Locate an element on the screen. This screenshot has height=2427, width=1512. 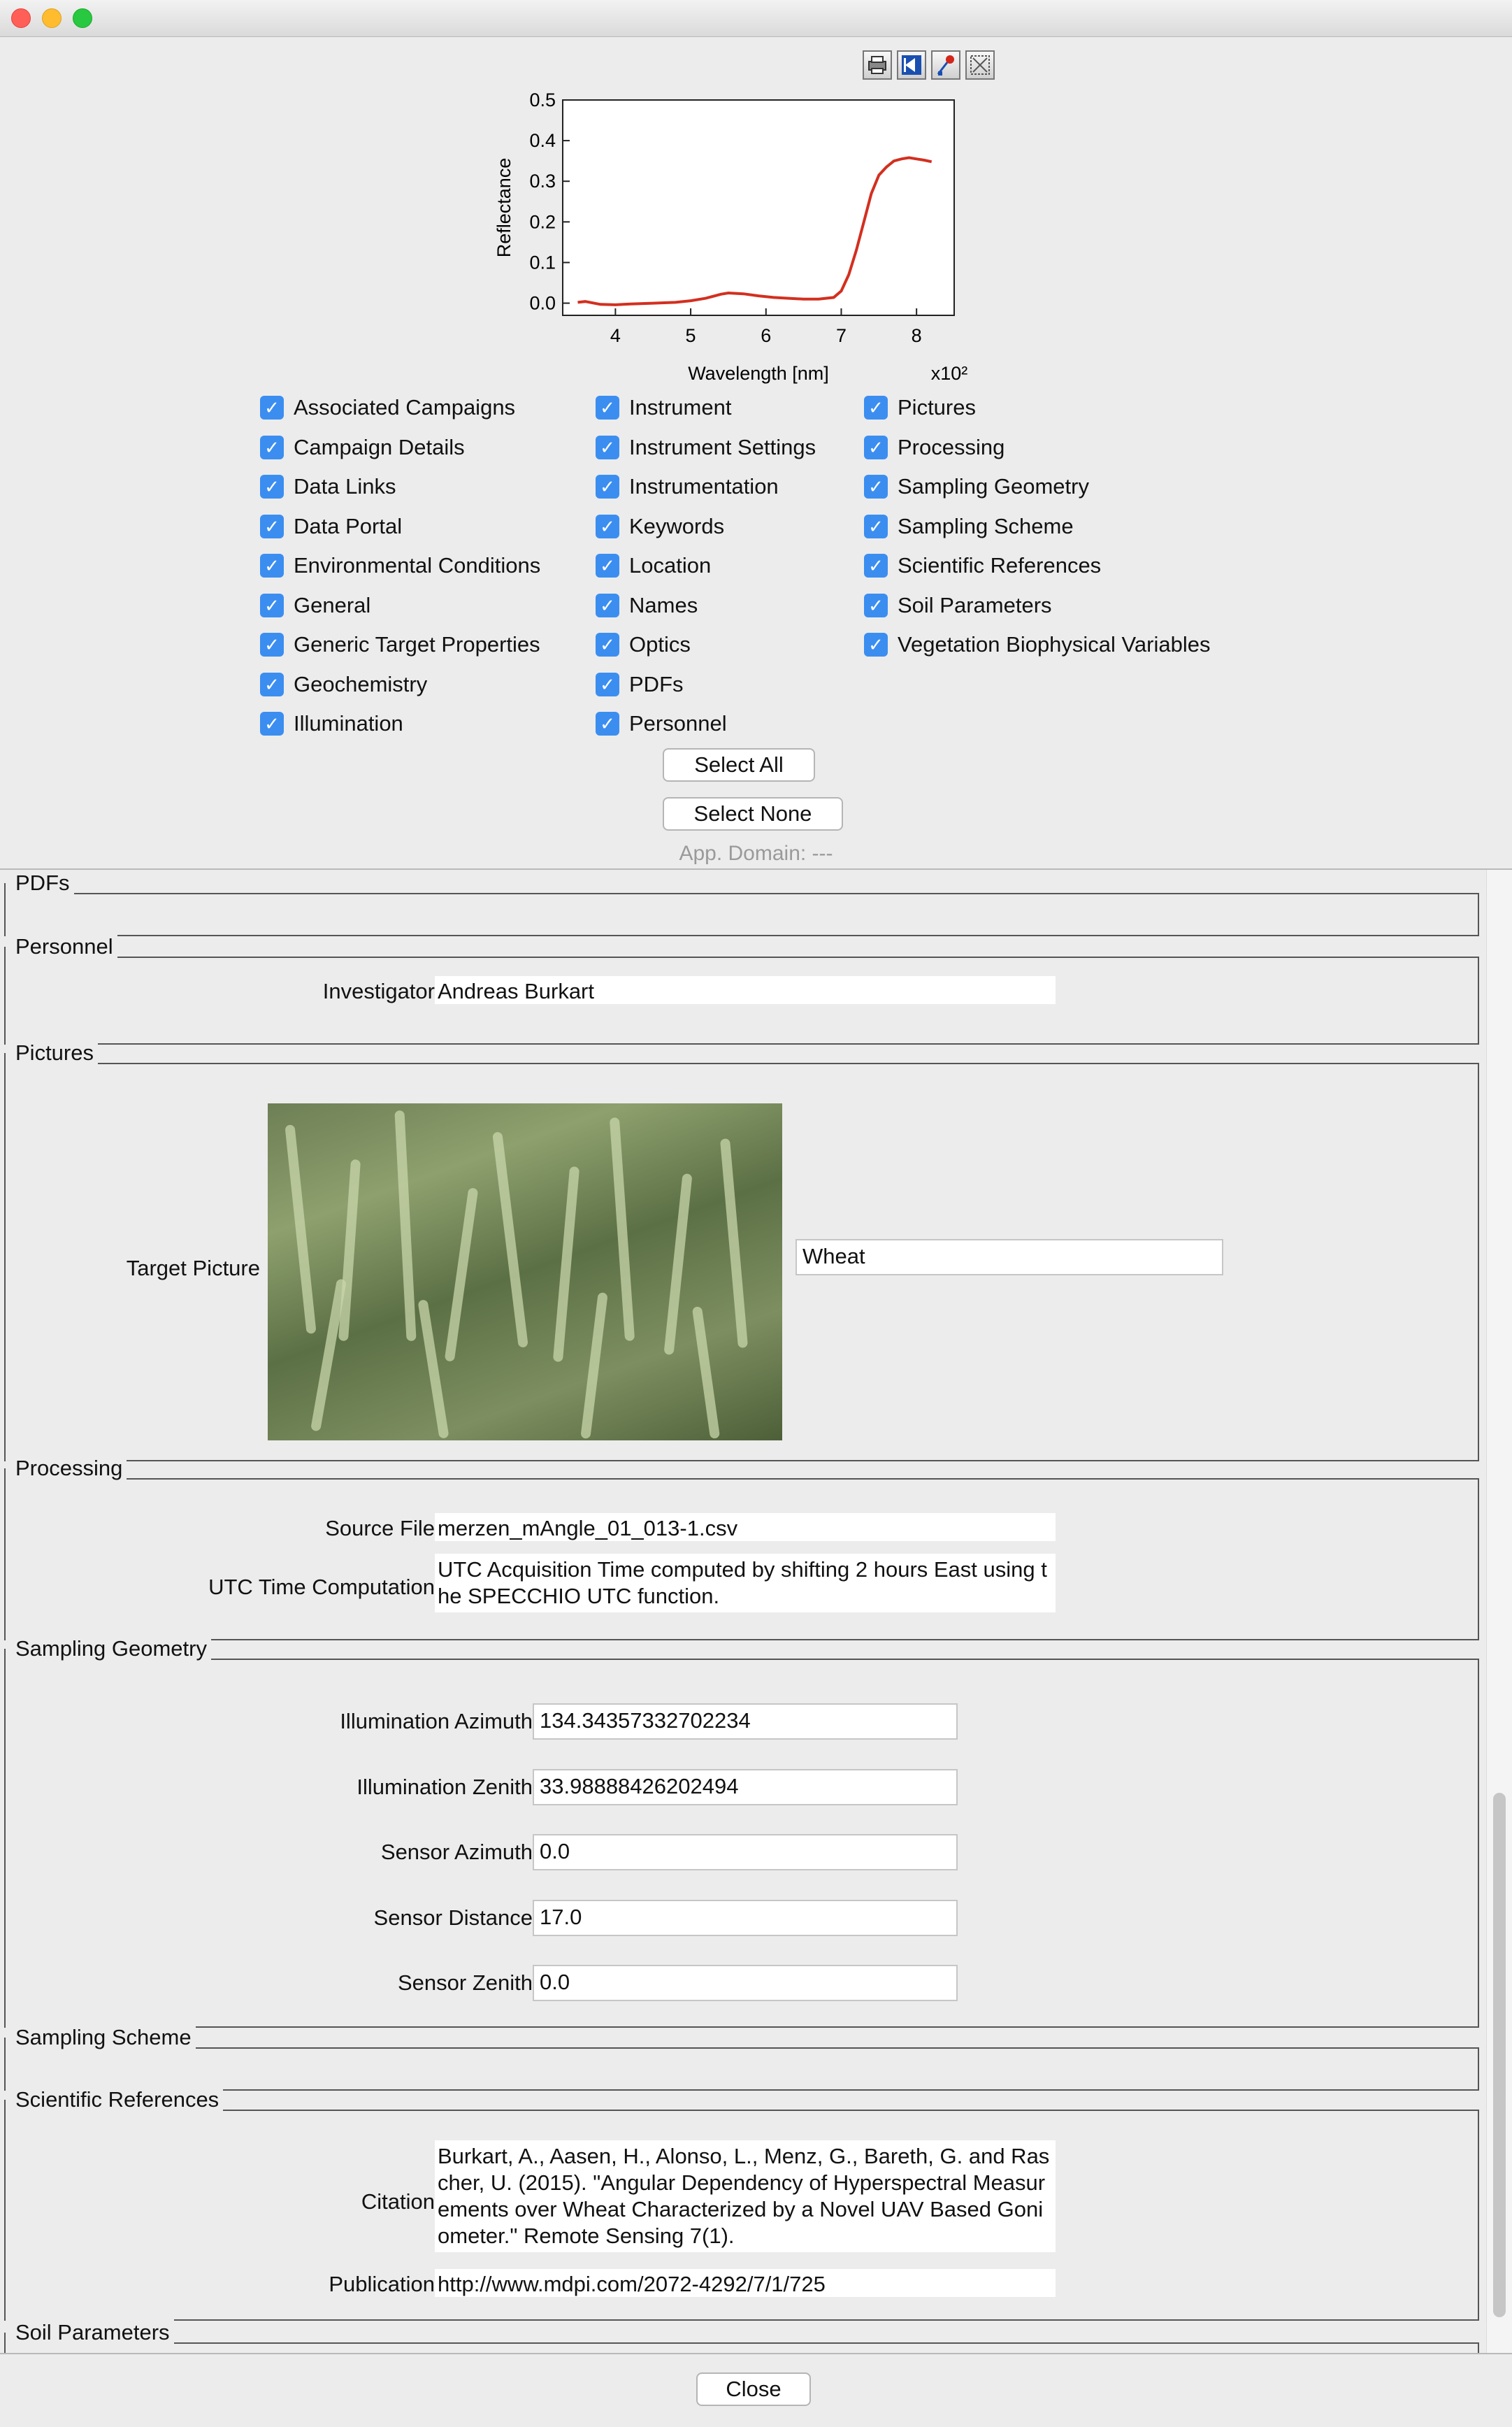
checkbox-col1-5: ✓ General is located at coordinates (315, 606).